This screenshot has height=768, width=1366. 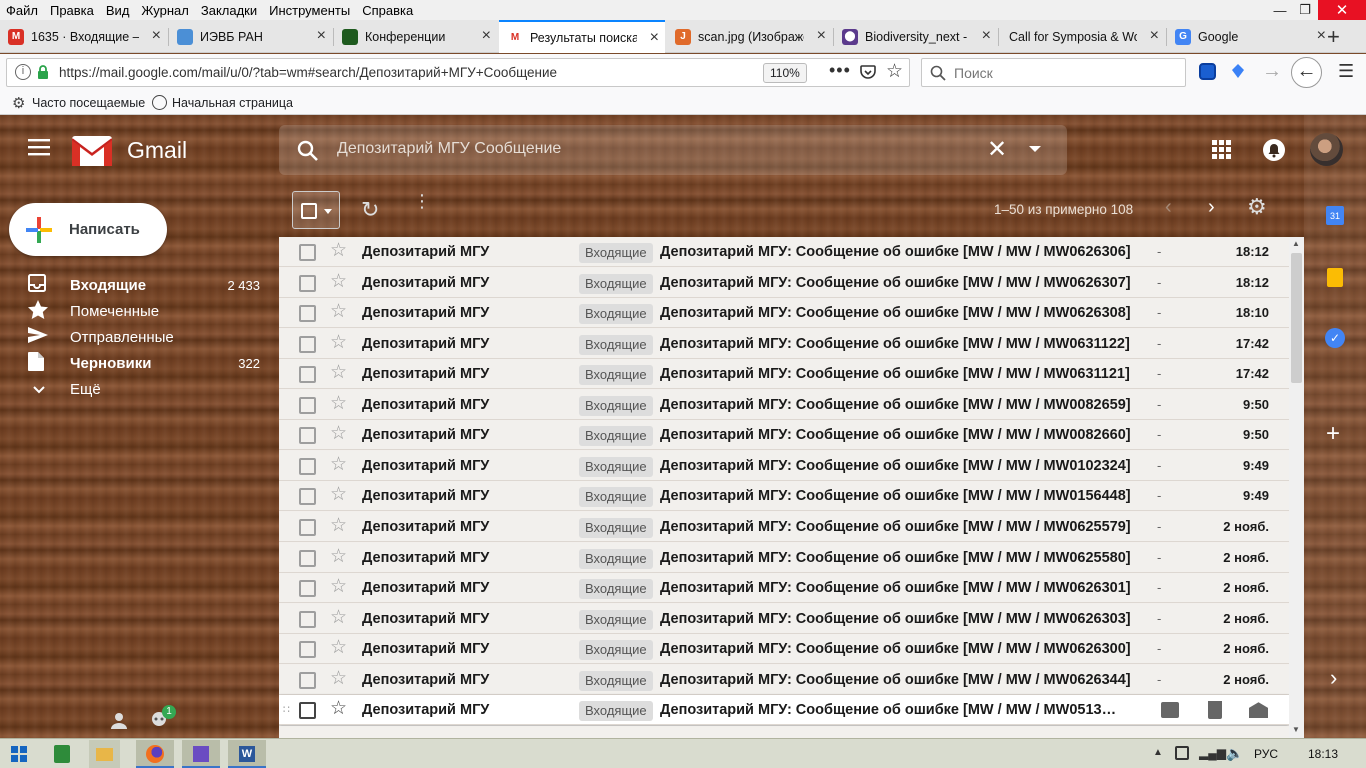 I want to click on forward-arrow-icon: →, so click(x=1272, y=71).